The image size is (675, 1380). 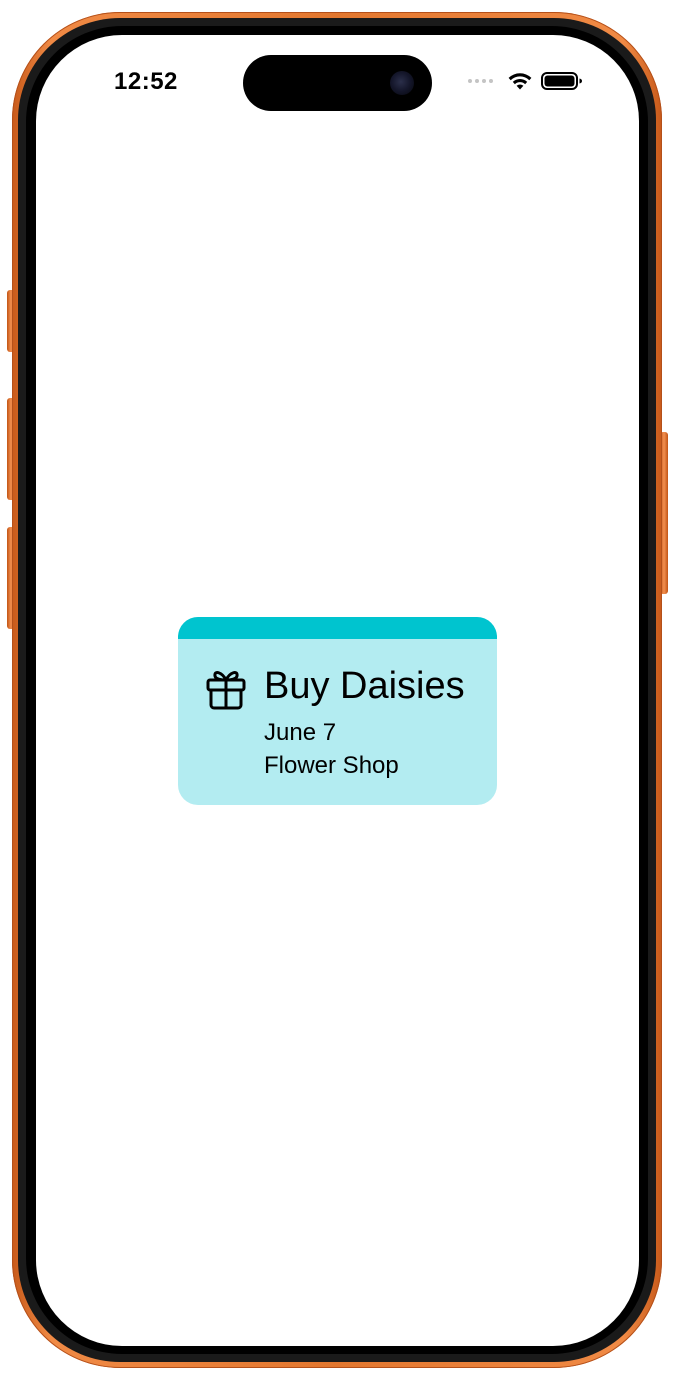 I want to click on status-time: 12:52, so click(x=146, y=81).